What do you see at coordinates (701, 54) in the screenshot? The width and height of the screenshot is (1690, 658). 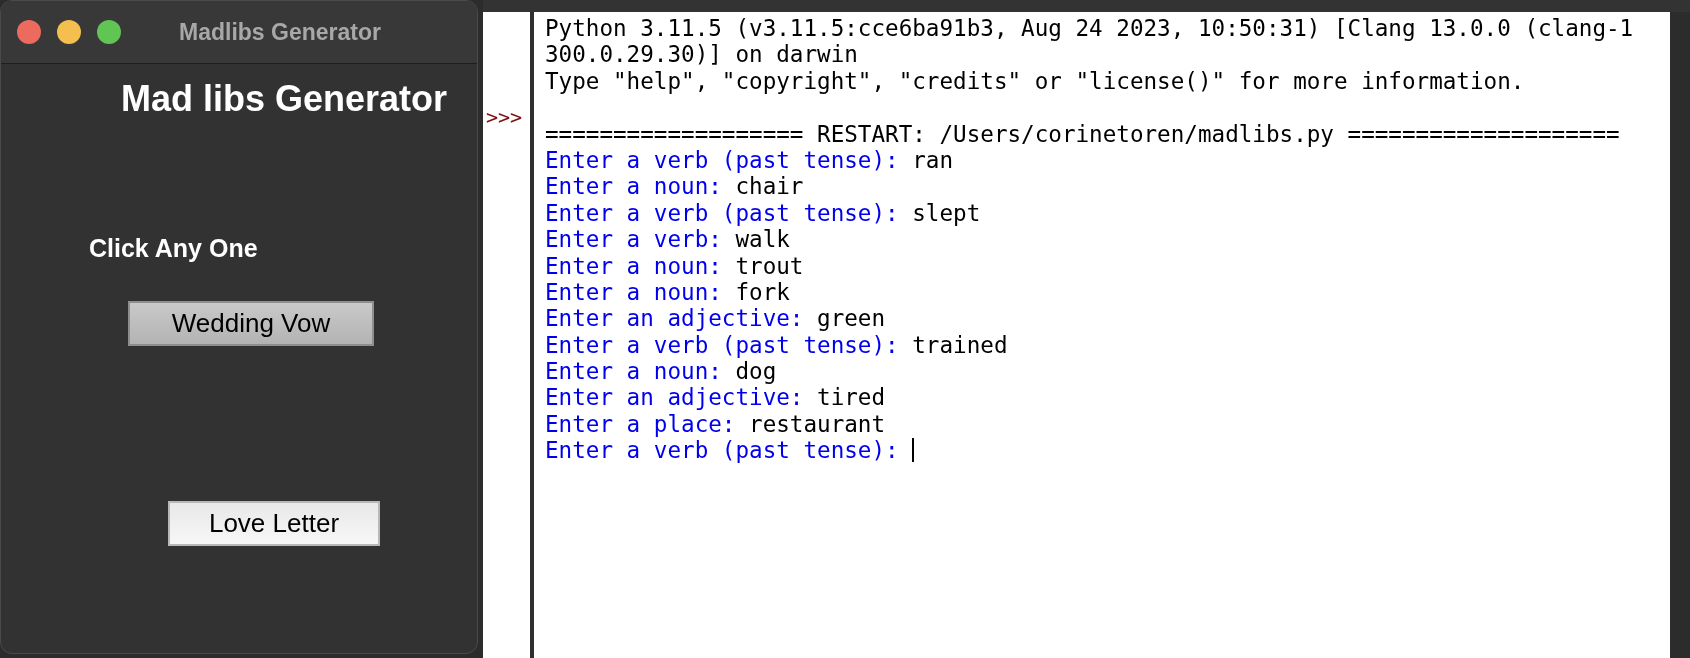 I see `output-line: 300.0.29.30)] on darwin` at bounding box center [701, 54].